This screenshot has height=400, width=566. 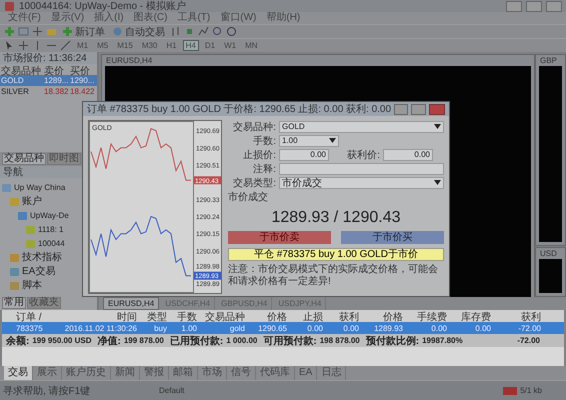 I want to click on symbol-dropdown: GOLD, so click(x=361, y=126).